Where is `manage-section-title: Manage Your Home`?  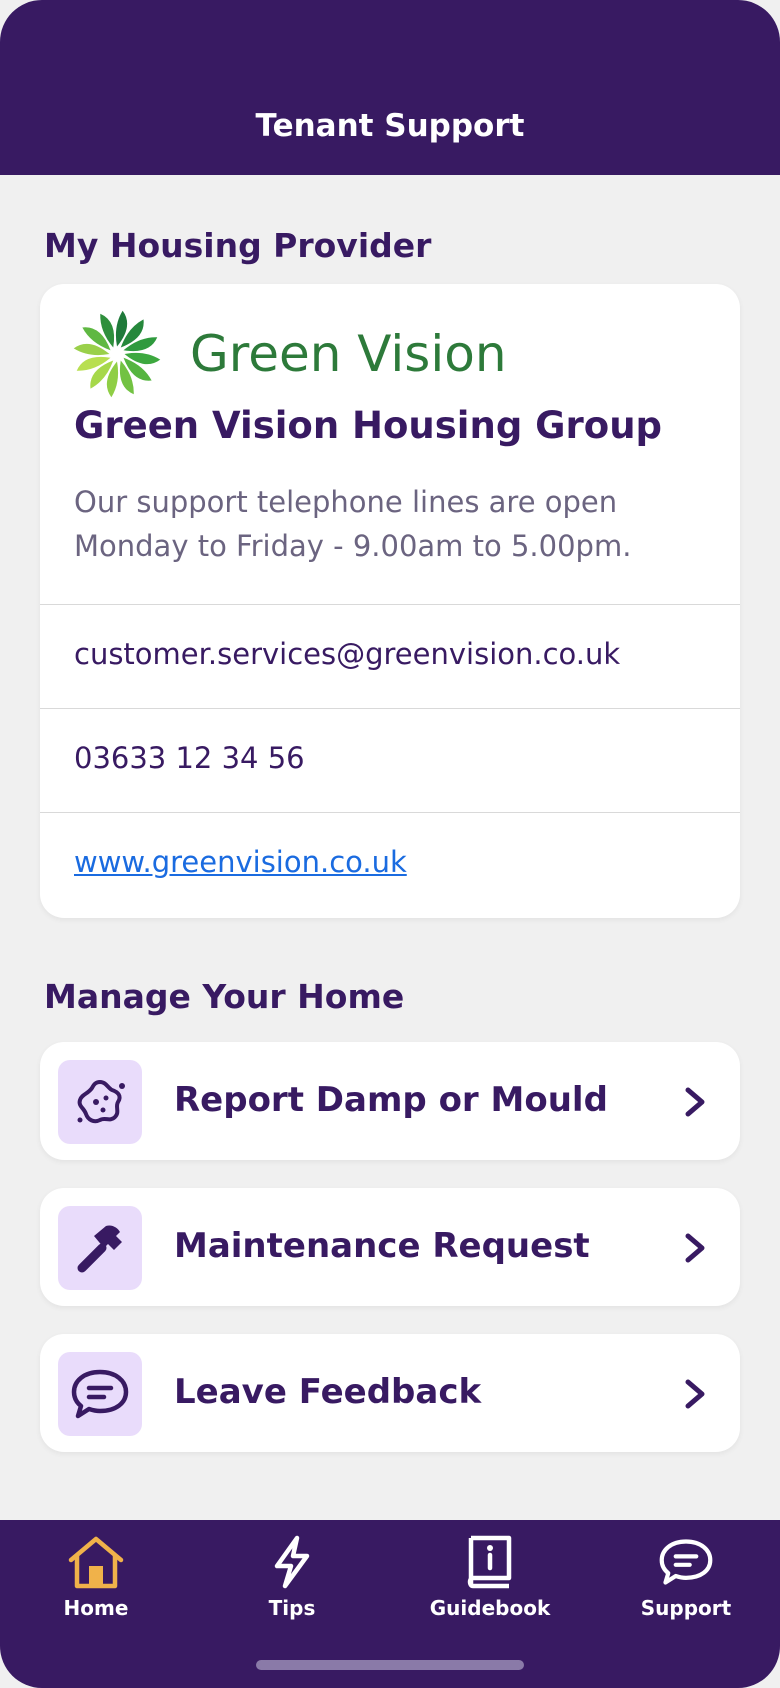
manage-section-title: Manage Your Home is located at coordinates (224, 996).